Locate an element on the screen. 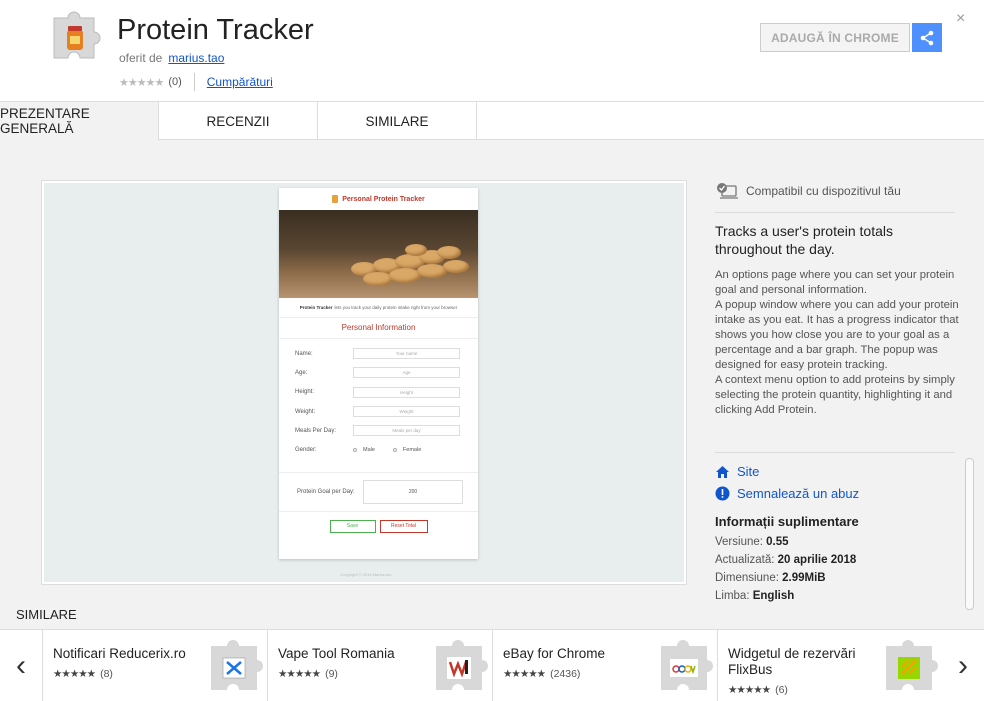  peanuts-image is located at coordinates (378, 254).